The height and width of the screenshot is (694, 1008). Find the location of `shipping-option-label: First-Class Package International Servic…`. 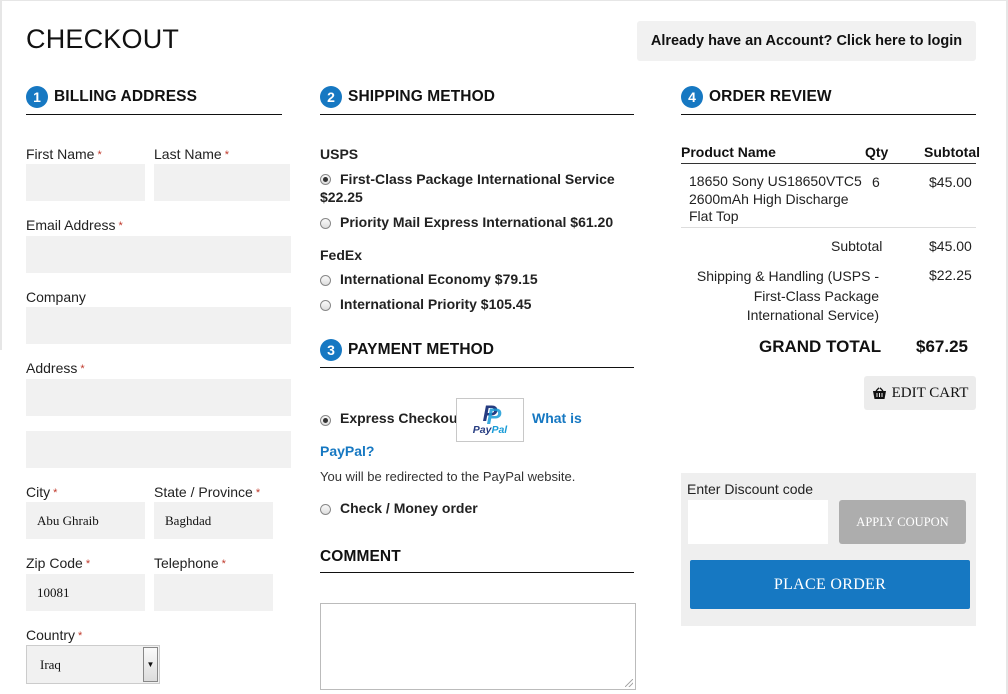

shipping-option-label: First-Class Package International Servic… is located at coordinates (477, 179).